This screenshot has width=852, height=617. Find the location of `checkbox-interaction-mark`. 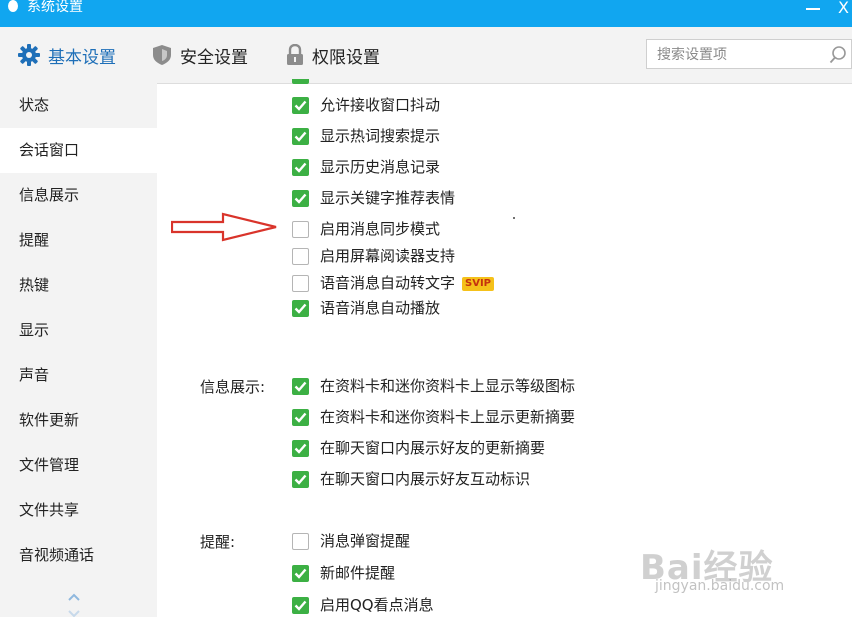

checkbox-interaction-mark is located at coordinates (300, 479).